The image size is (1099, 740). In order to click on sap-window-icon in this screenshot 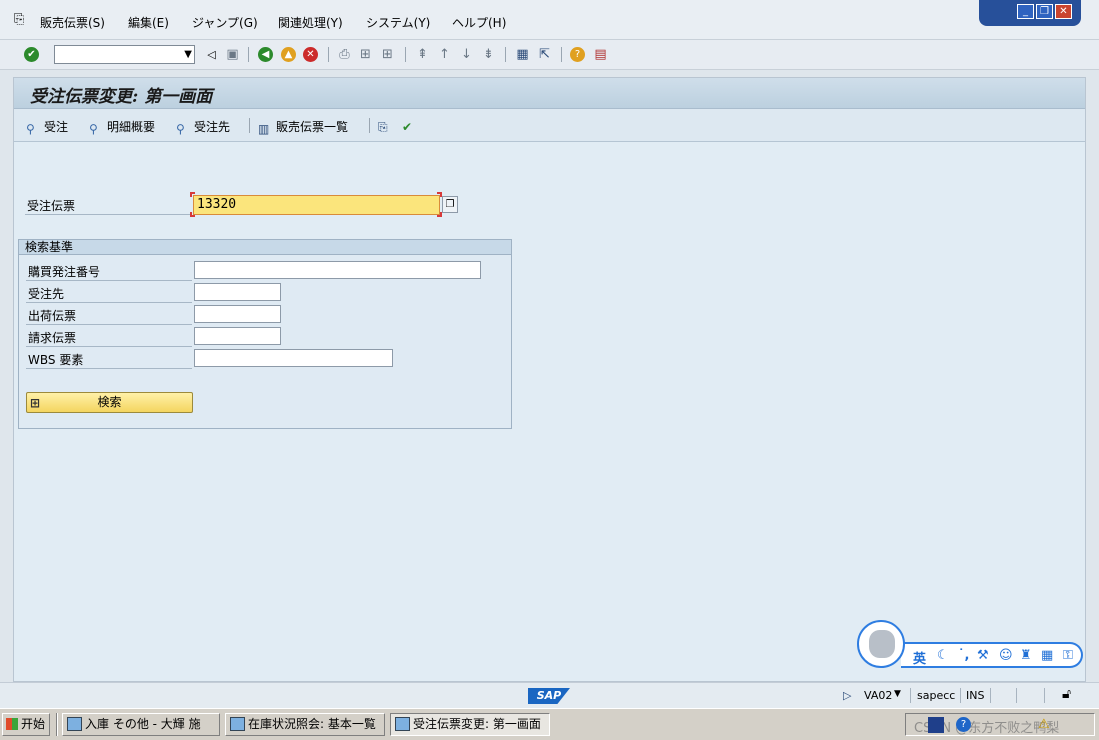, I will do `click(237, 724)`.